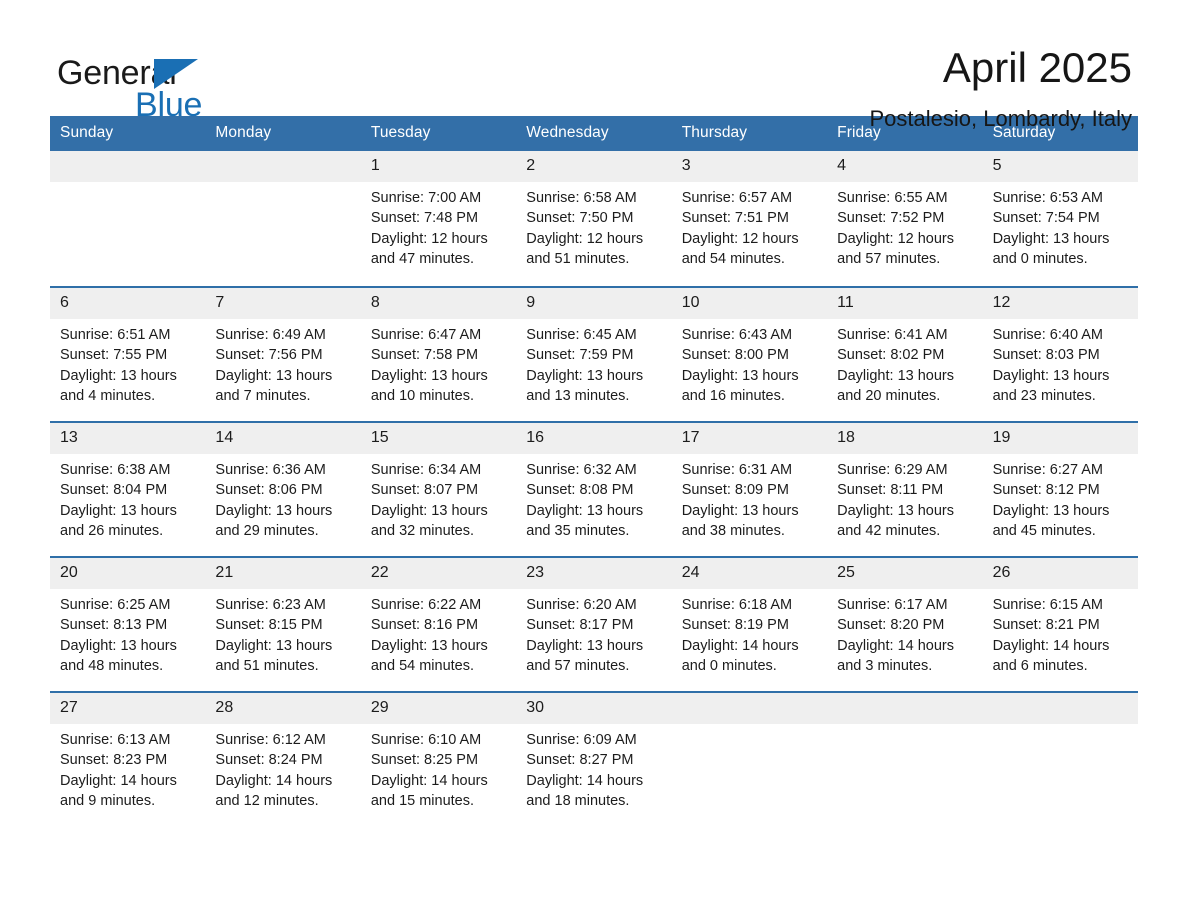 This screenshot has height=918, width=1188. Describe the element at coordinates (905, 573) in the screenshot. I see `day-number: 25` at that location.